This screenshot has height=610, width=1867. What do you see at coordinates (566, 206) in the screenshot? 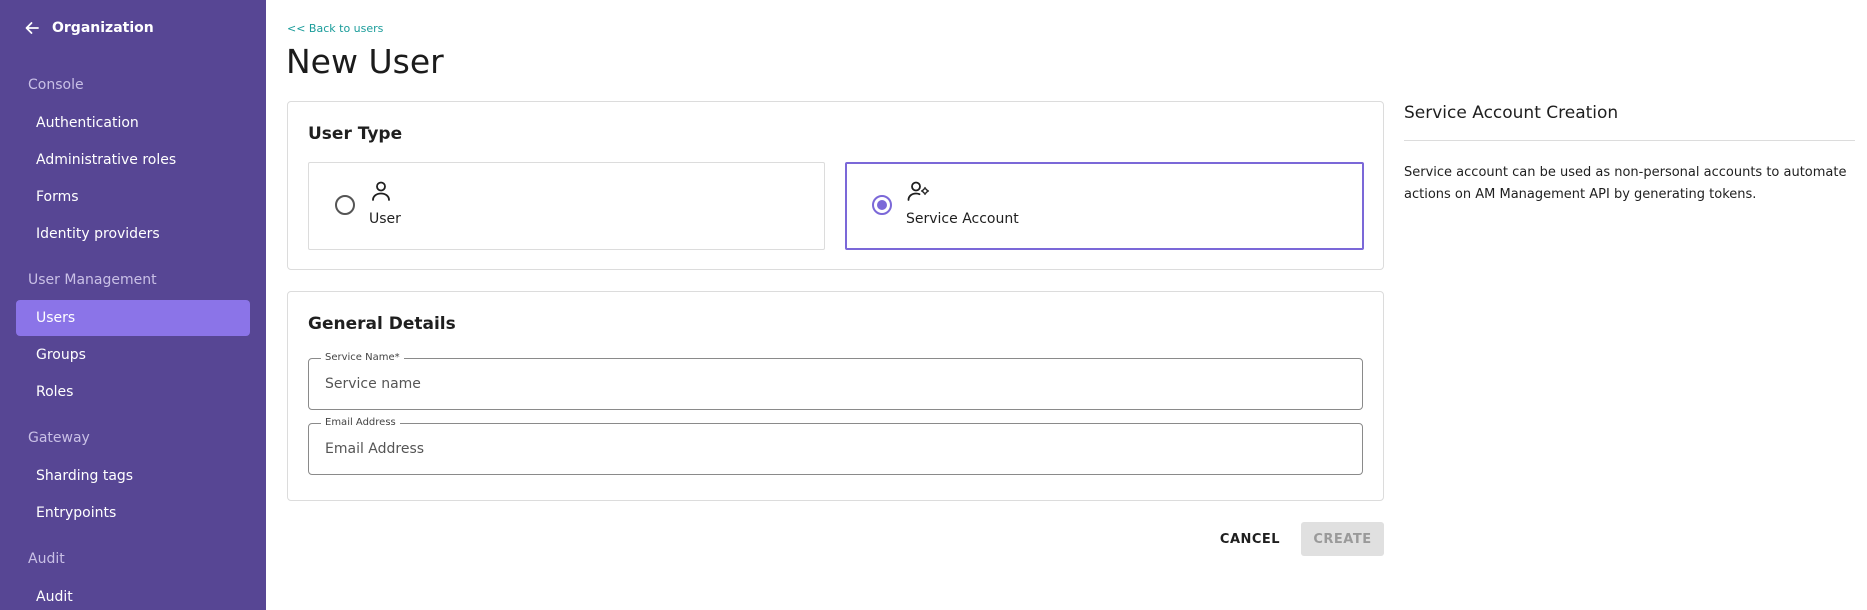
I see `user-type-option-user: User` at bounding box center [566, 206].